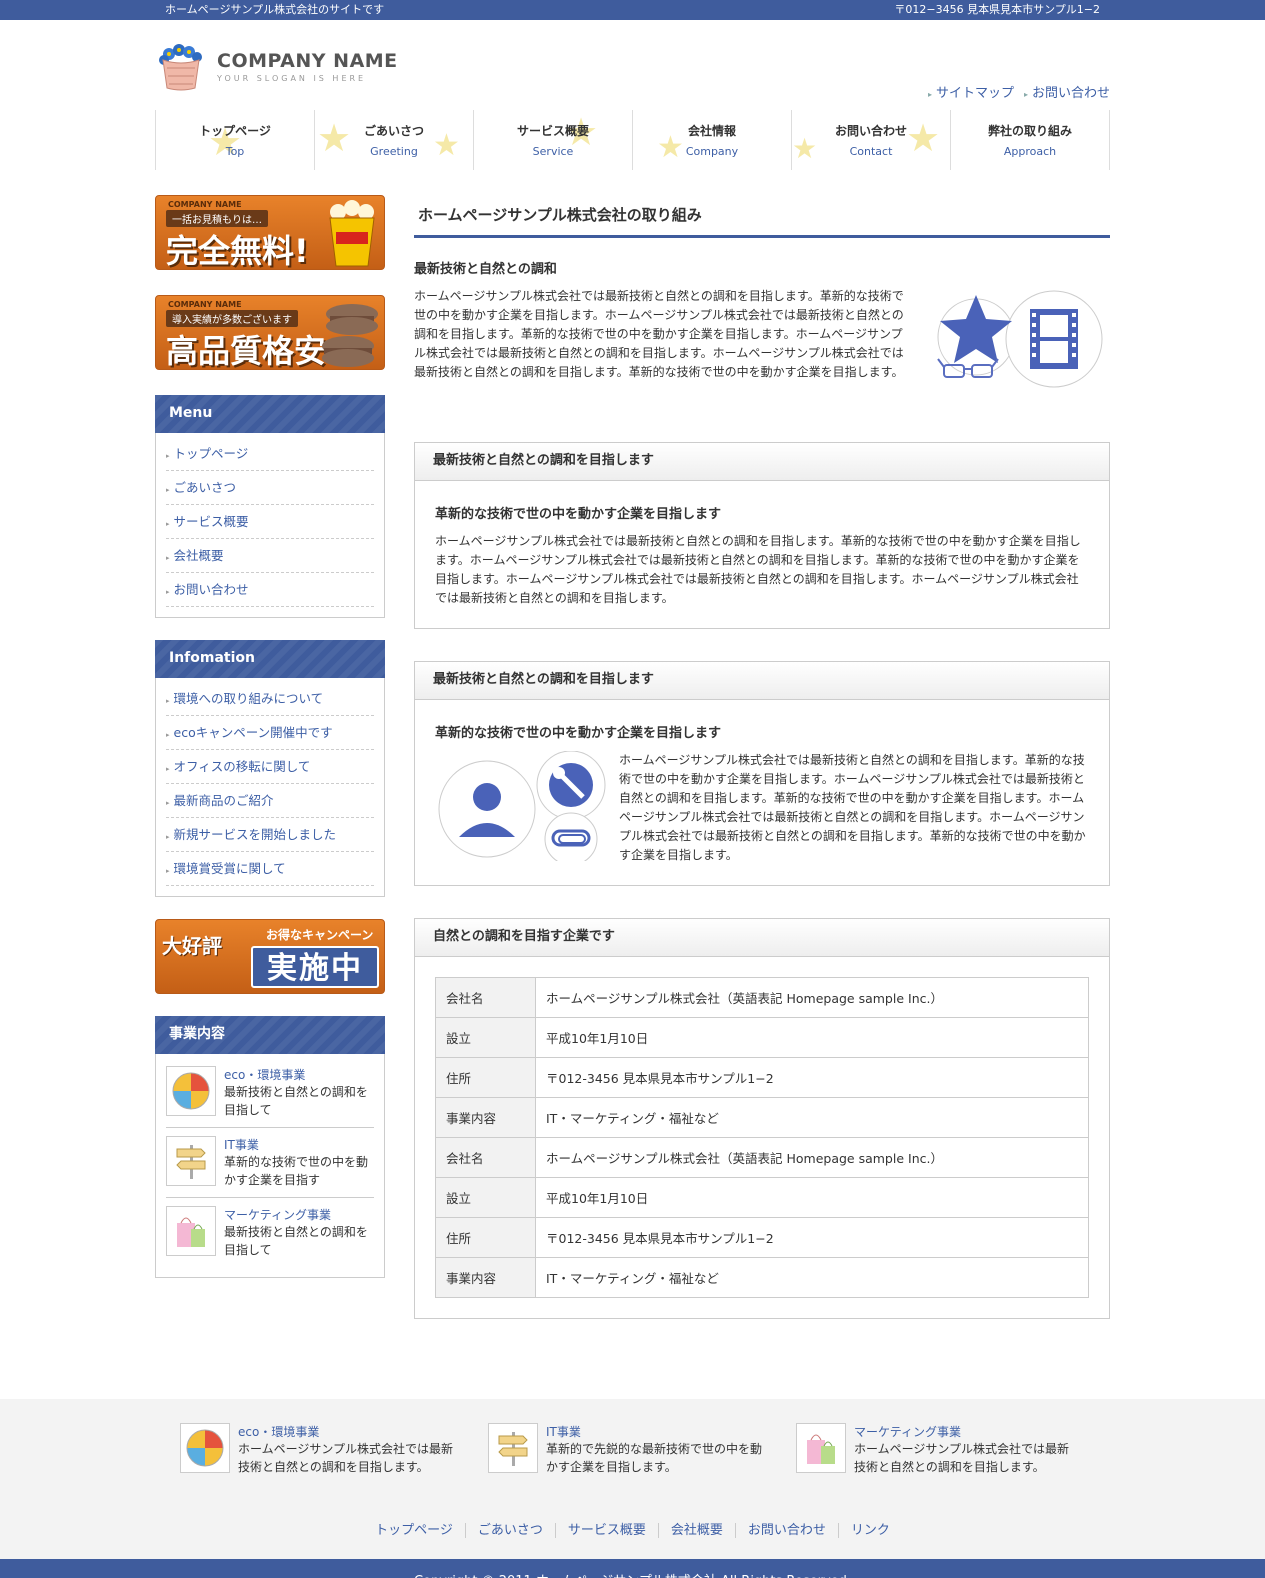  What do you see at coordinates (712, 140) in the screenshot?
I see `nav-company: ★ 会社情報 Company` at bounding box center [712, 140].